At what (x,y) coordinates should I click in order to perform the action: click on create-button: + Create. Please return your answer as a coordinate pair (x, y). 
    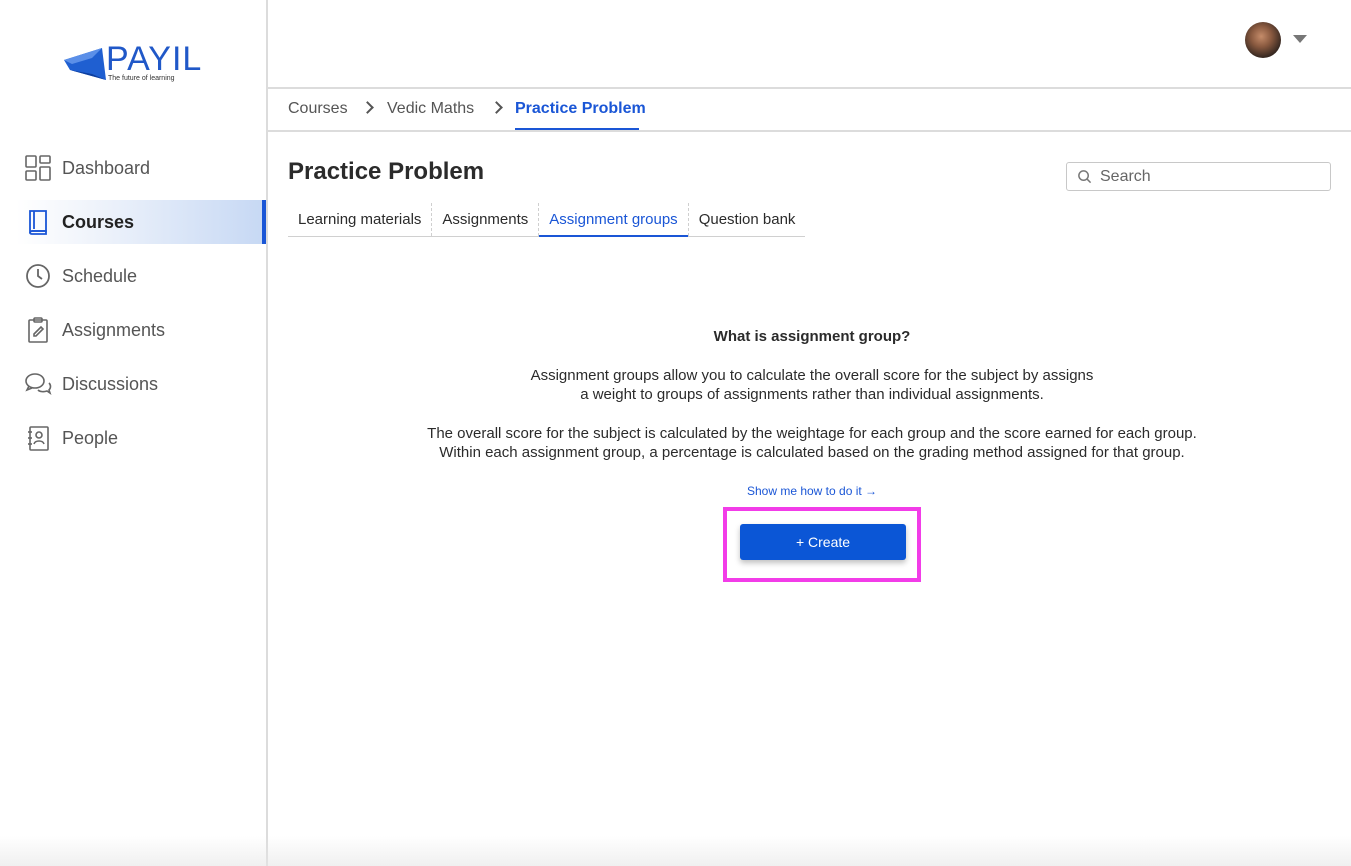
    Looking at the image, I should click on (823, 542).